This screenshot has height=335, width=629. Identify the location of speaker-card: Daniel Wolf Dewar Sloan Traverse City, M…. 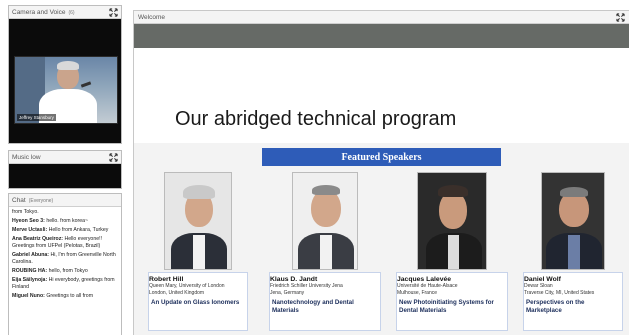
(573, 301).